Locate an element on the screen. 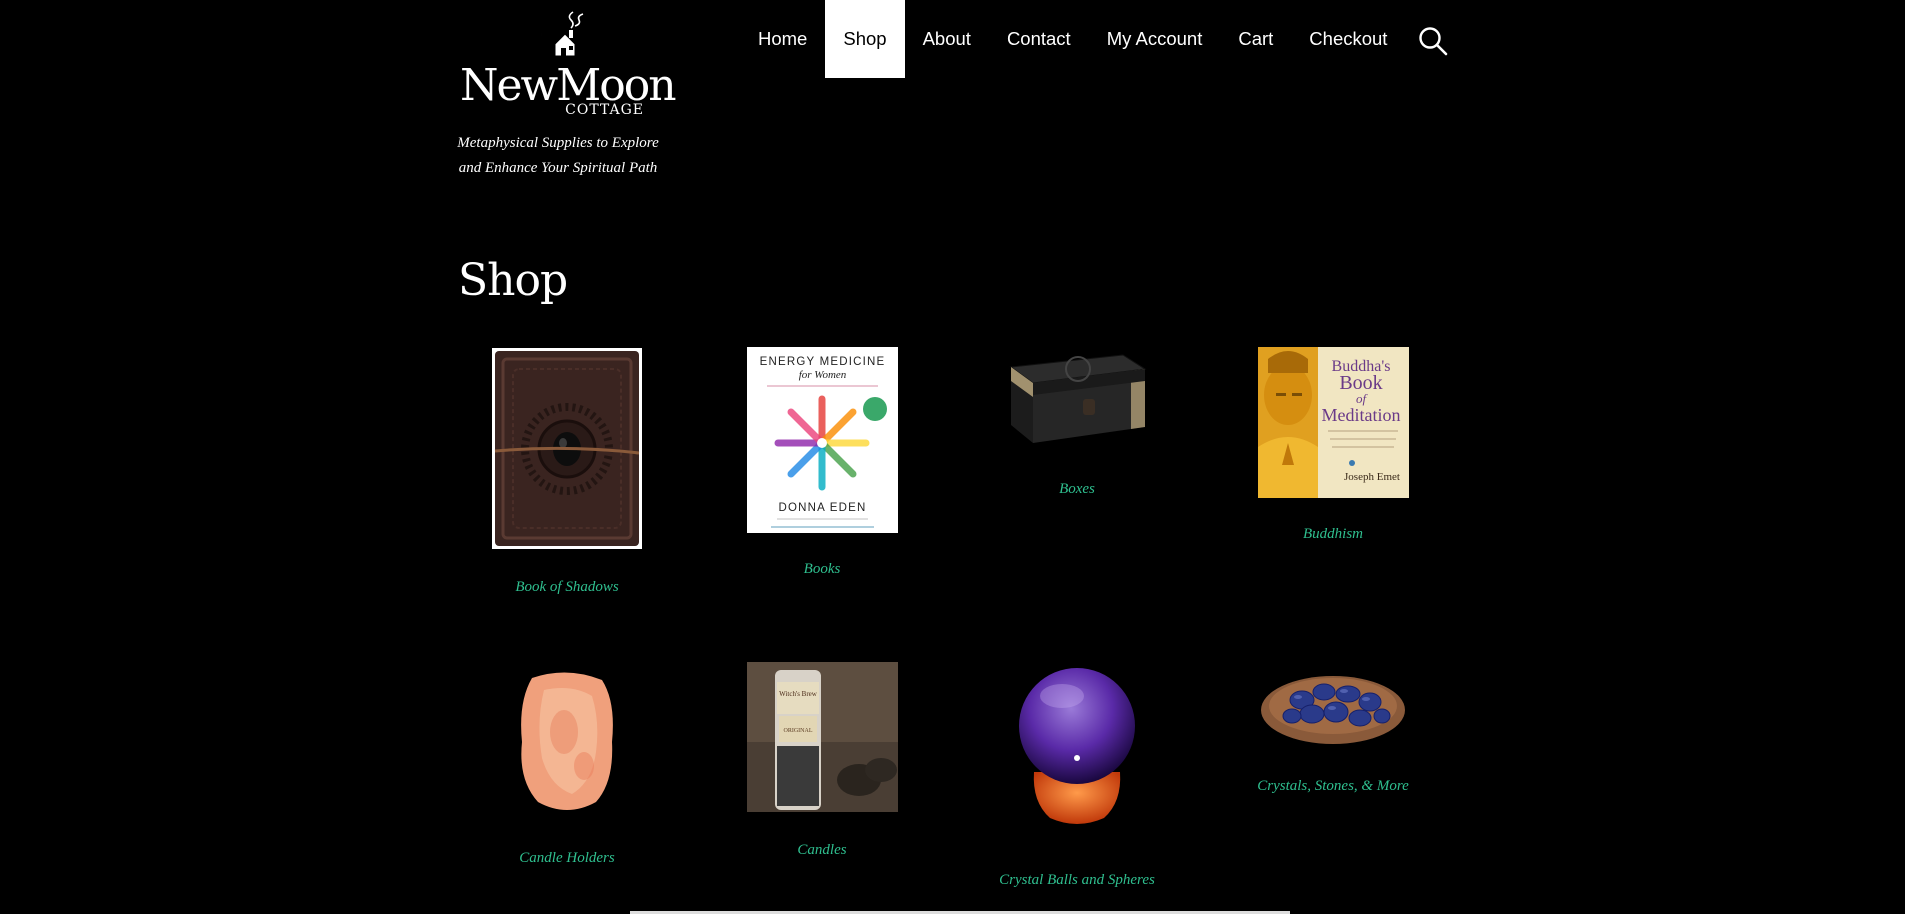 The image size is (1905, 914). leather-journal-image is located at coordinates (567, 448).